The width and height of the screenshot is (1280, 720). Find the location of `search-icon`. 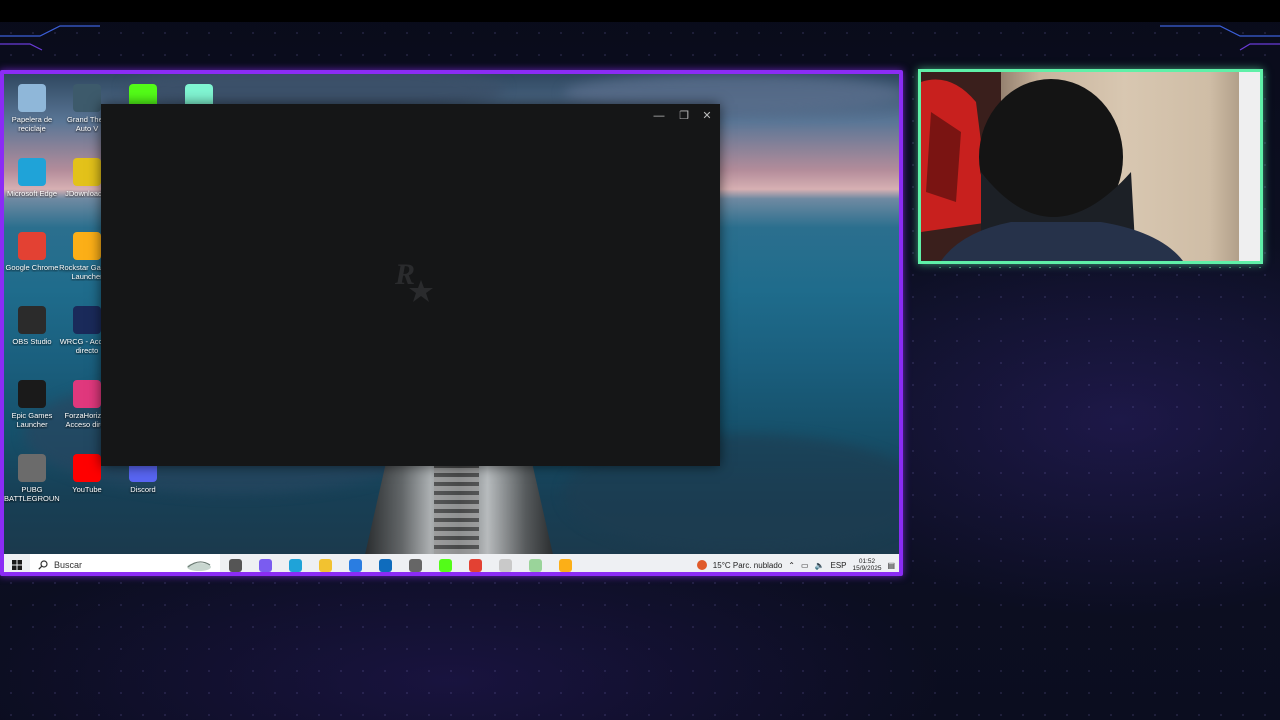

search-icon is located at coordinates (43, 565).